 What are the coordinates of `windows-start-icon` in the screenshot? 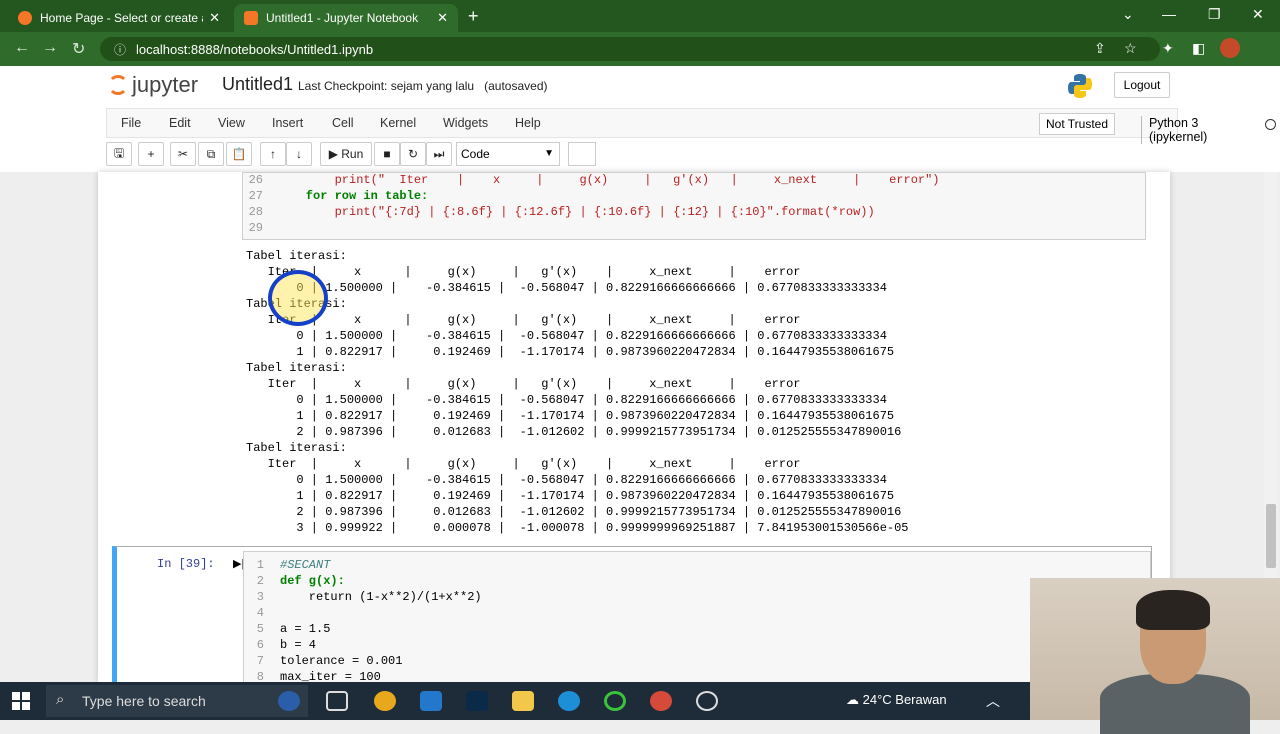 It's located at (21, 701).